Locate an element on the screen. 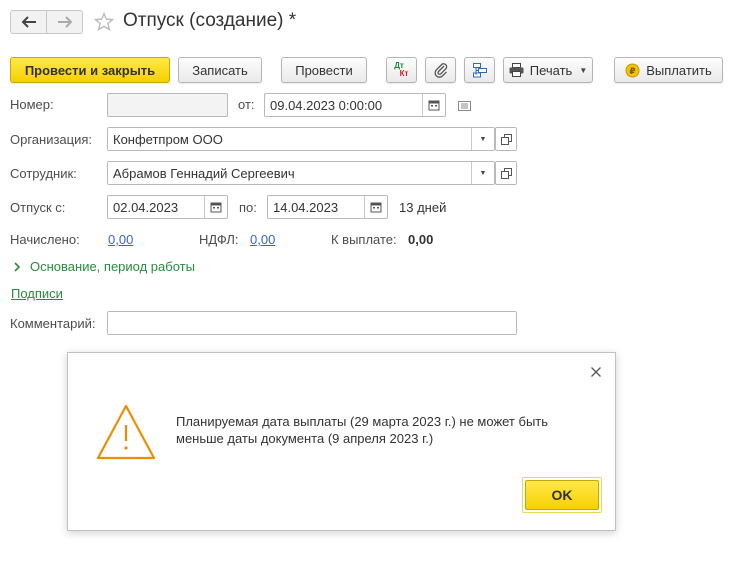  employee-open-button is located at coordinates (506, 173).